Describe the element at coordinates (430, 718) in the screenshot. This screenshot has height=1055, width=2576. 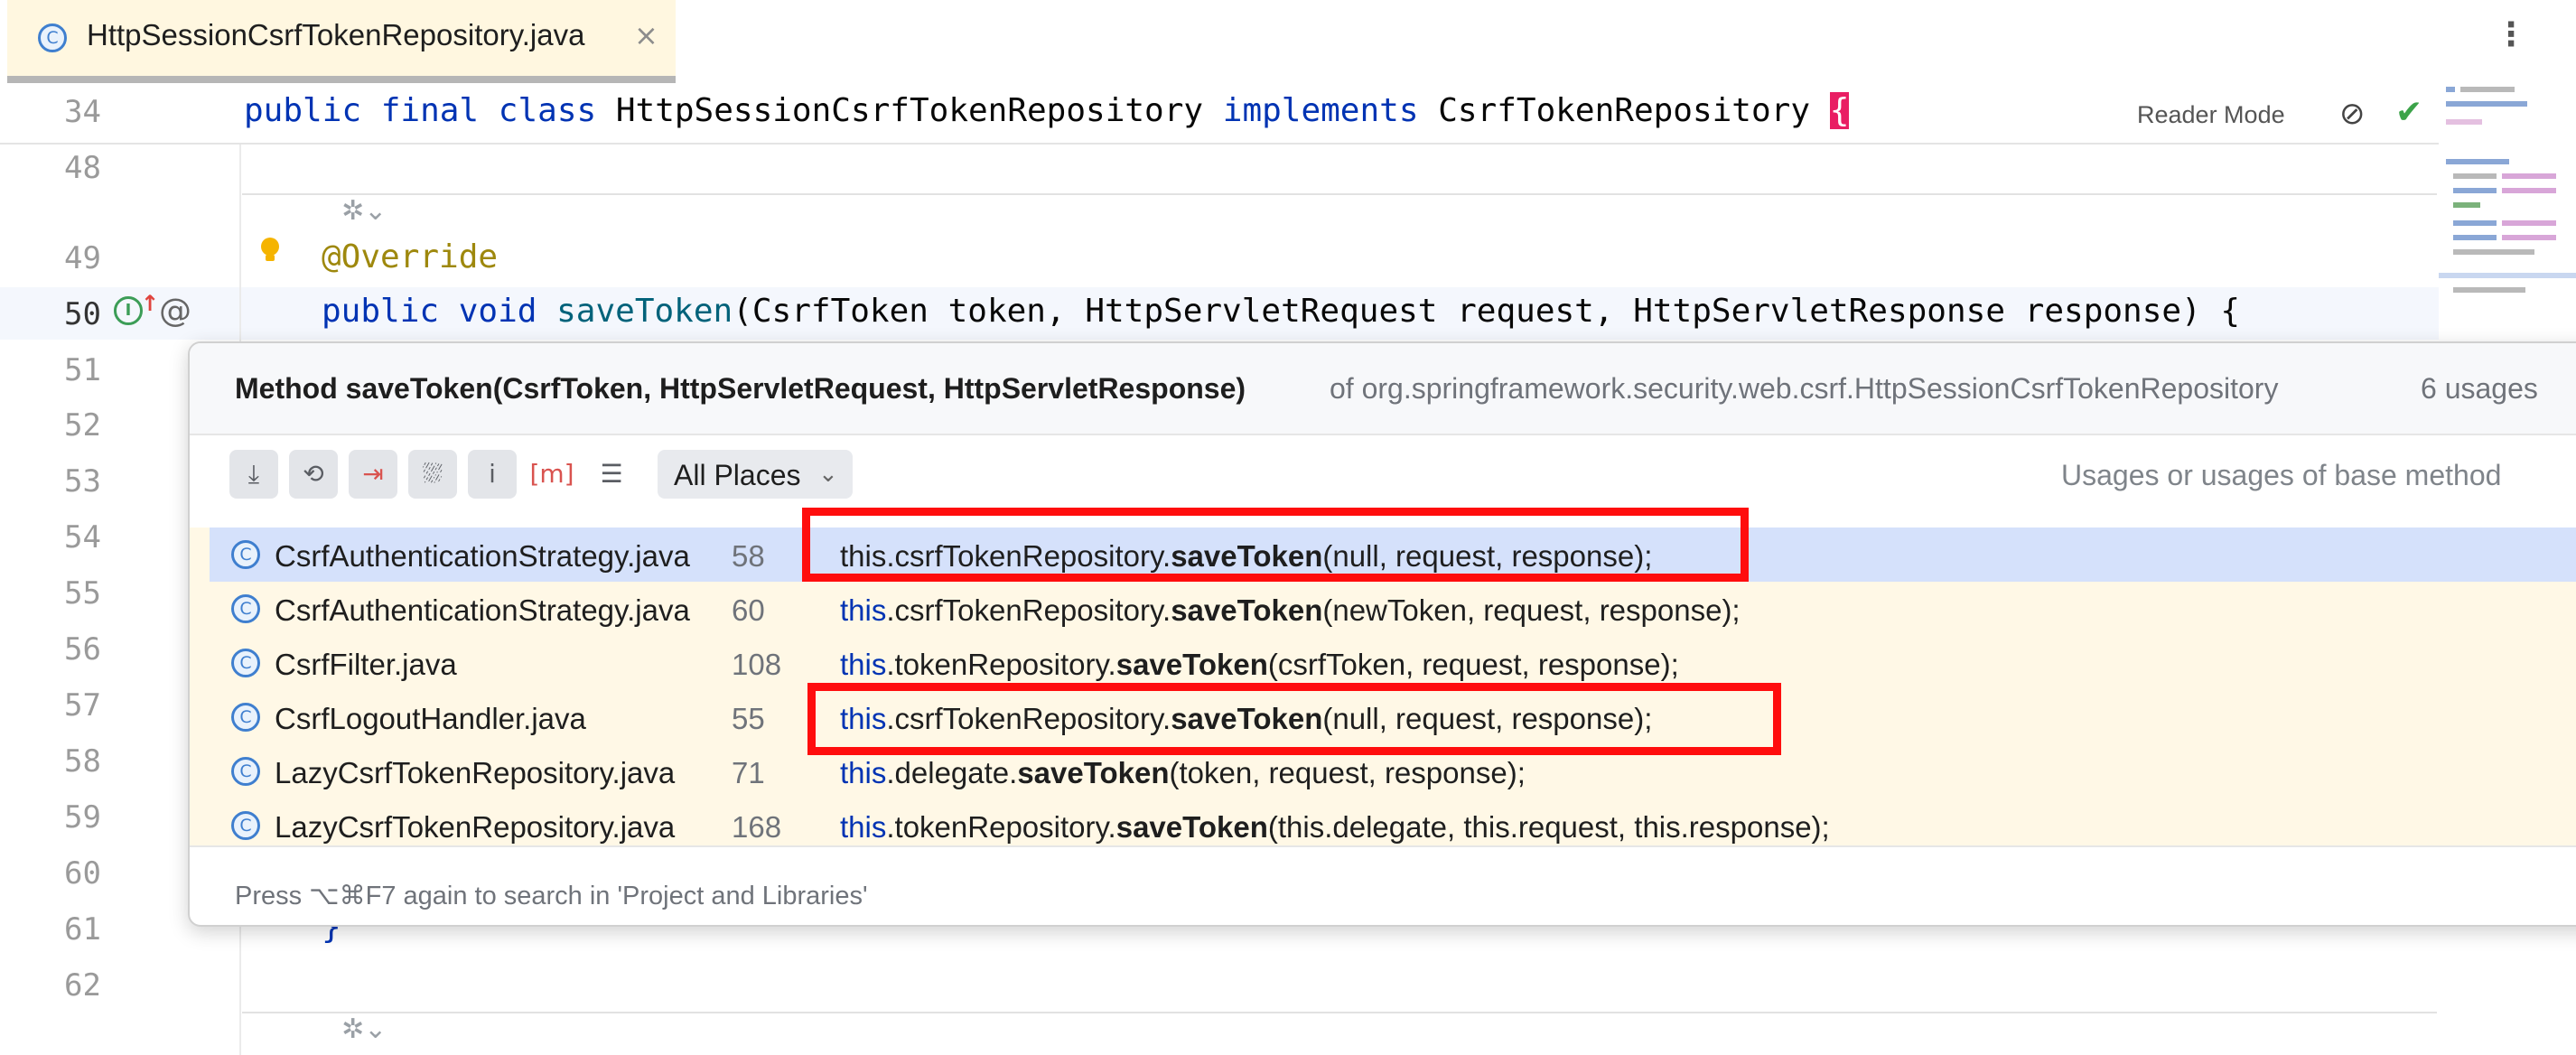
I see `usage-file: CsrfLogoutHandler.java` at that location.